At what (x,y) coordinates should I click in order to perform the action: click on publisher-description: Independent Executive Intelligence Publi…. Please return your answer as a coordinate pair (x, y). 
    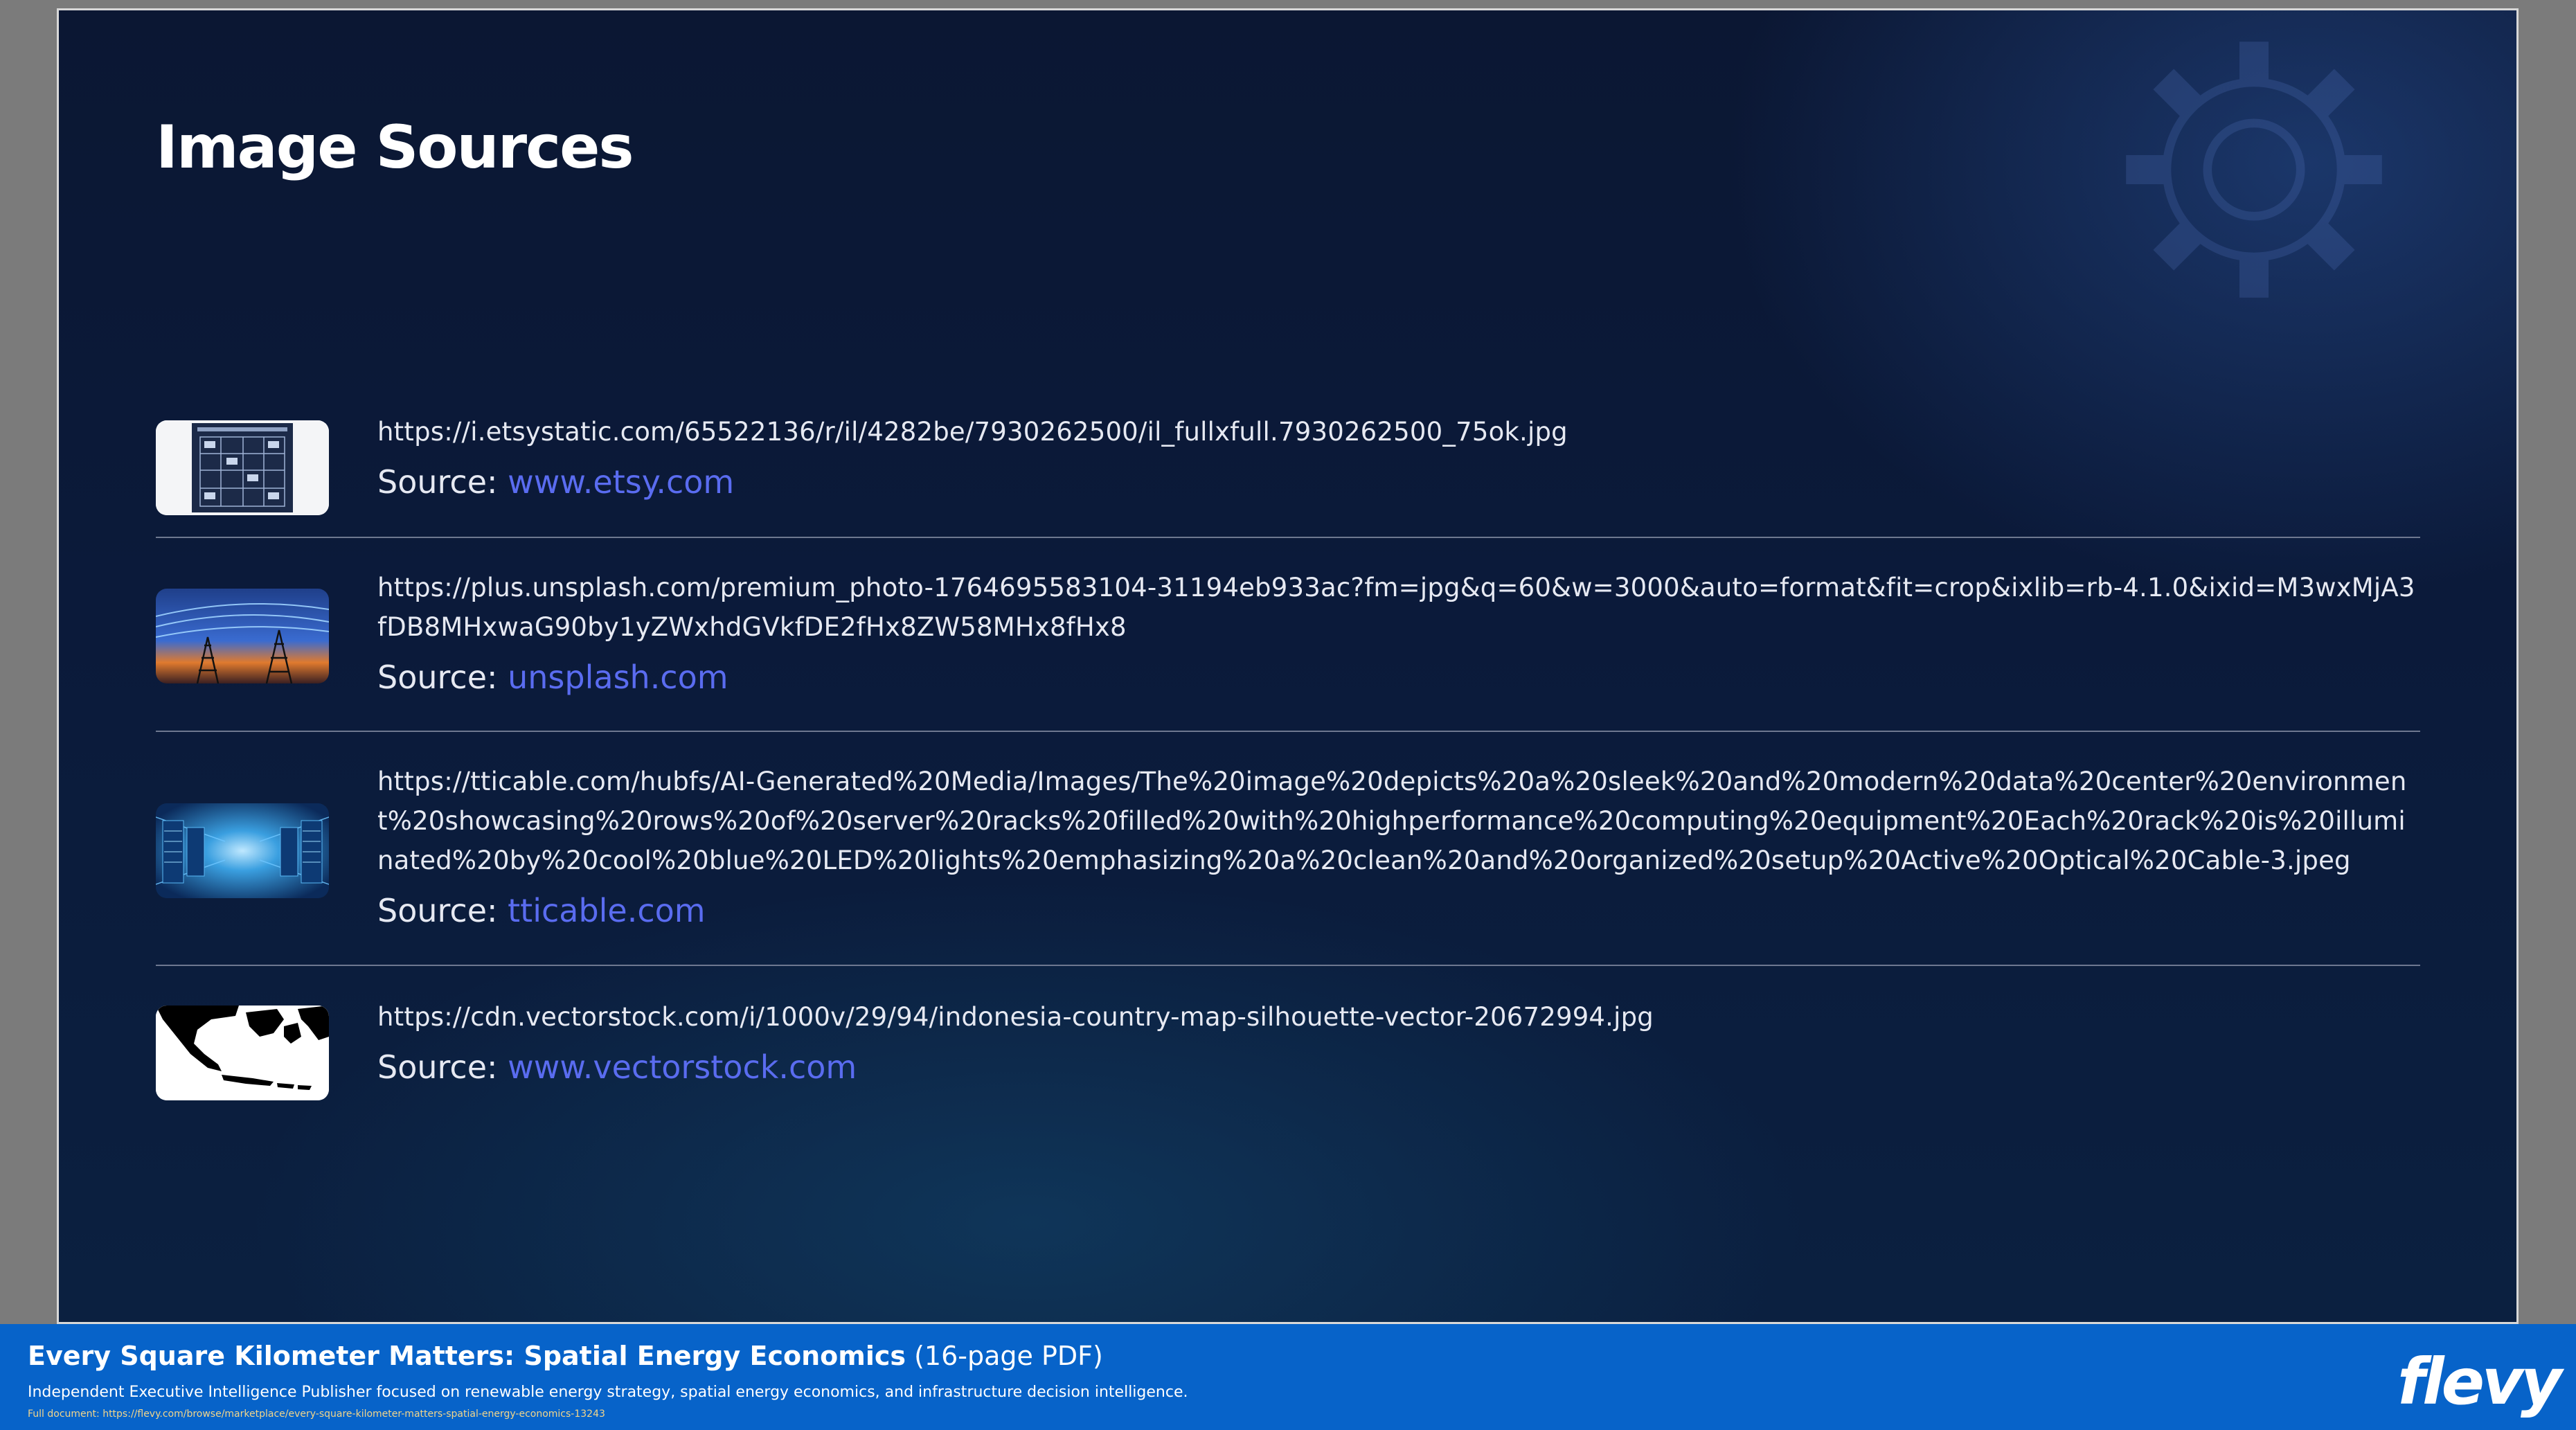
    Looking at the image, I should click on (608, 1392).